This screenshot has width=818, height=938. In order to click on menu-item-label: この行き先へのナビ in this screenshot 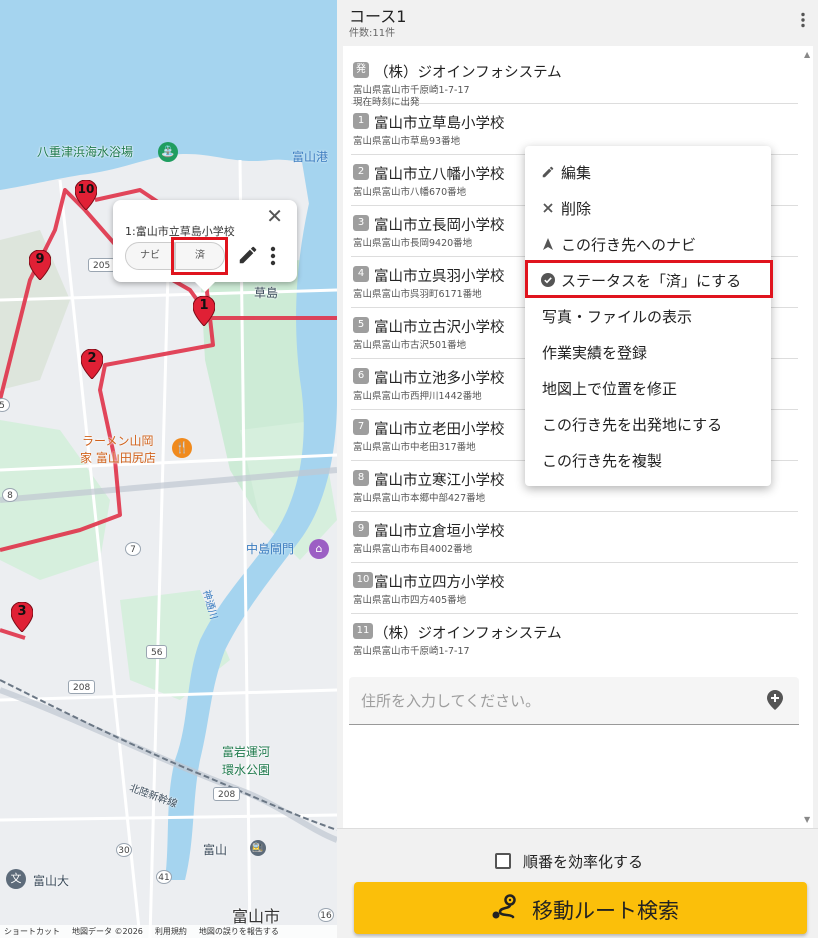, I will do `click(629, 245)`.